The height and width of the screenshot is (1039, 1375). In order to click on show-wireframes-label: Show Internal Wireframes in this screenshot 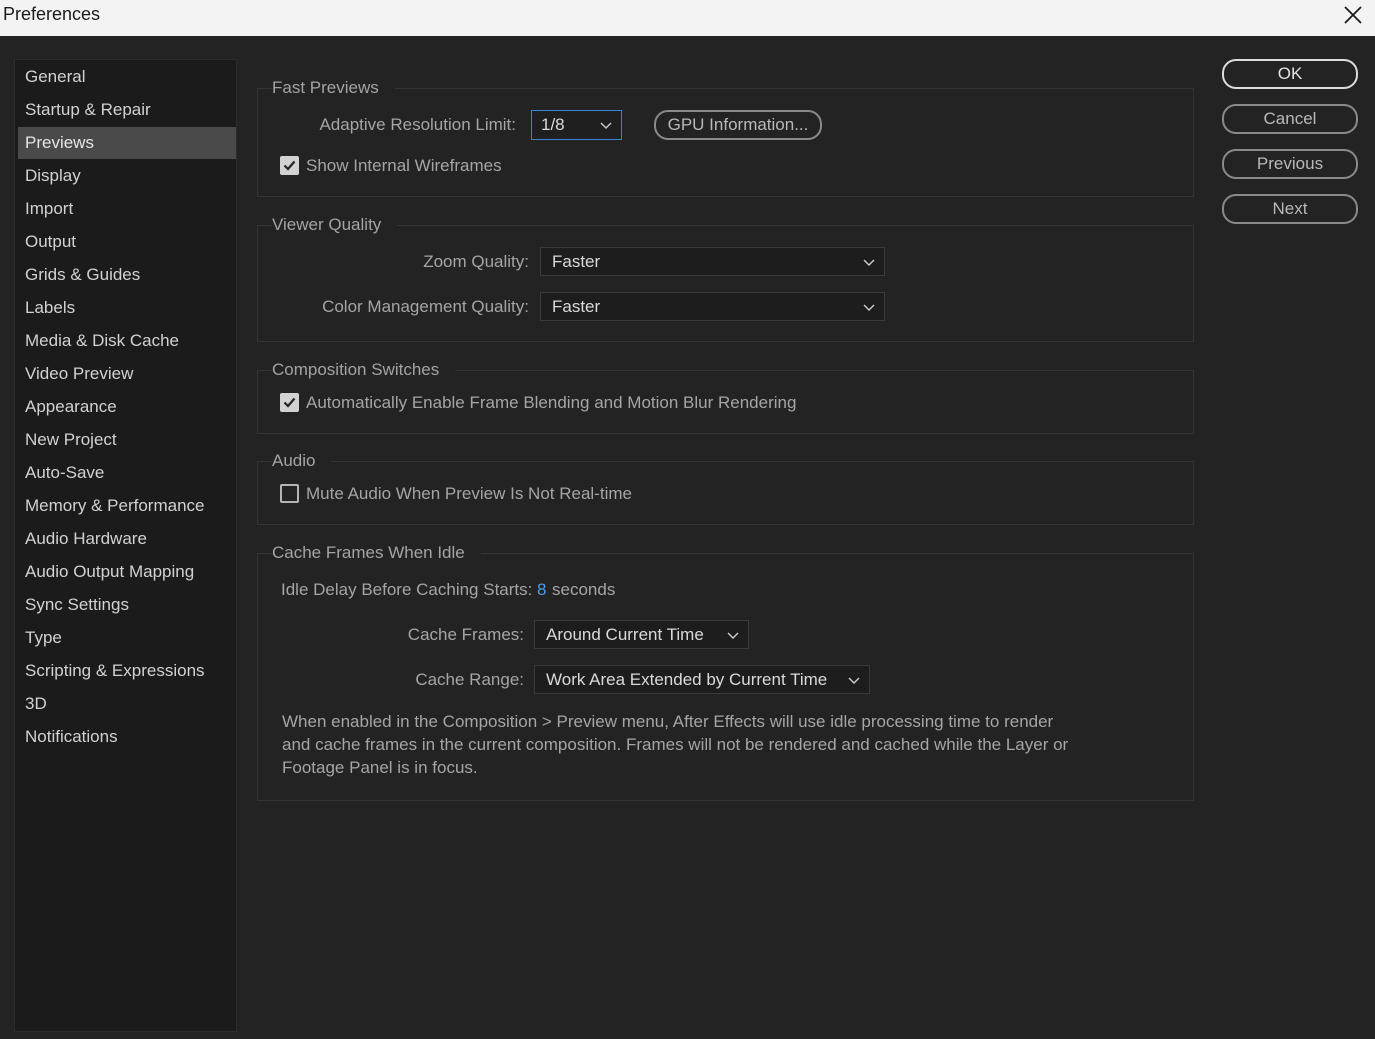, I will do `click(404, 165)`.